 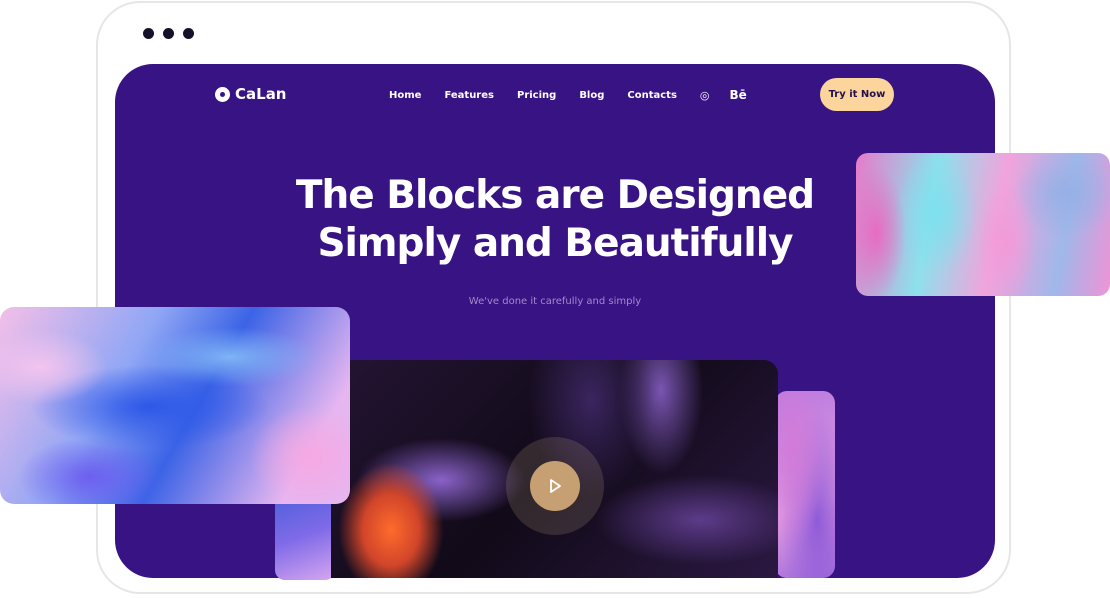 I want to click on brand-logo: CaLan, so click(x=251, y=94).